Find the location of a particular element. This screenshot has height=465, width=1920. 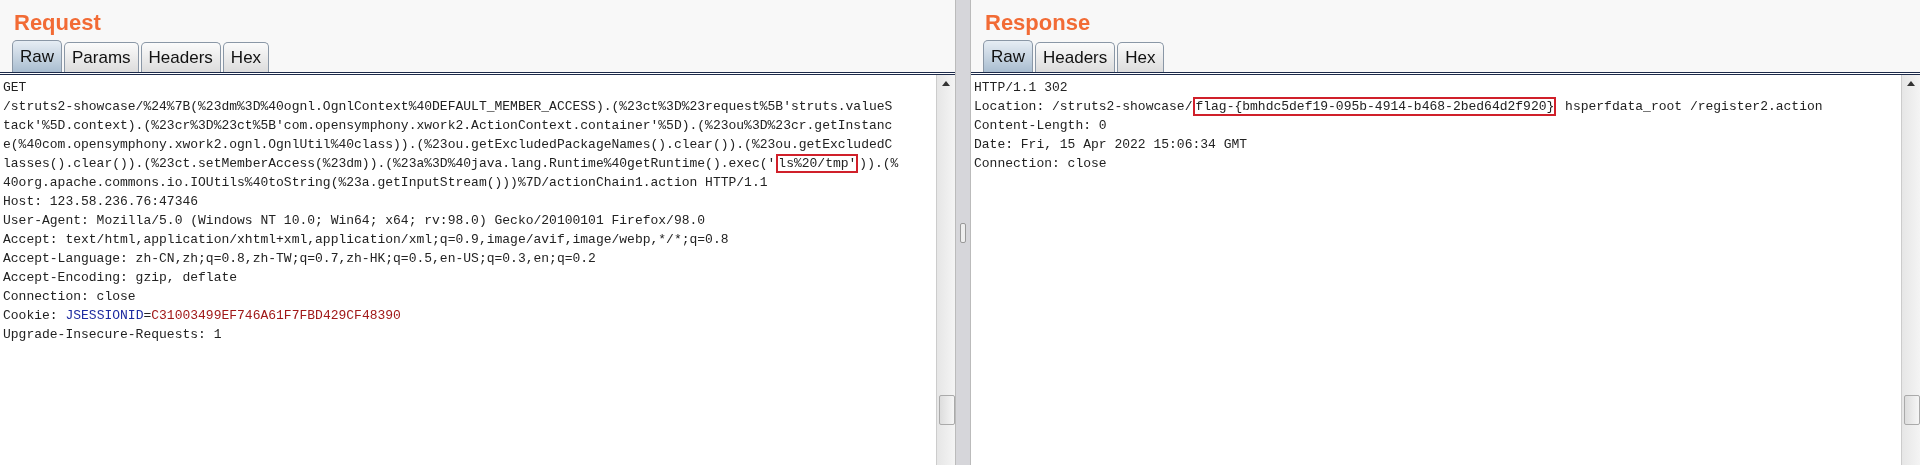

message-line: HTTP/1.1 302 is located at coordinates (1021, 88).